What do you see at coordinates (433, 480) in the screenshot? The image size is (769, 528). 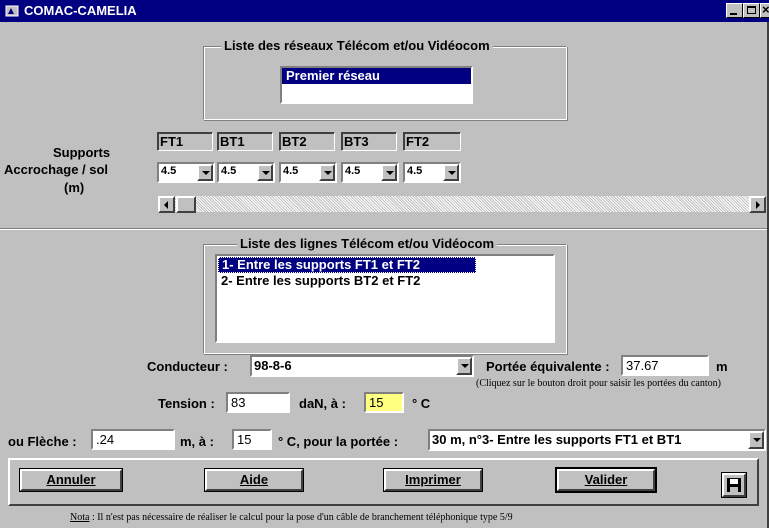 I see `imprimer-button: Imprimer` at bounding box center [433, 480].